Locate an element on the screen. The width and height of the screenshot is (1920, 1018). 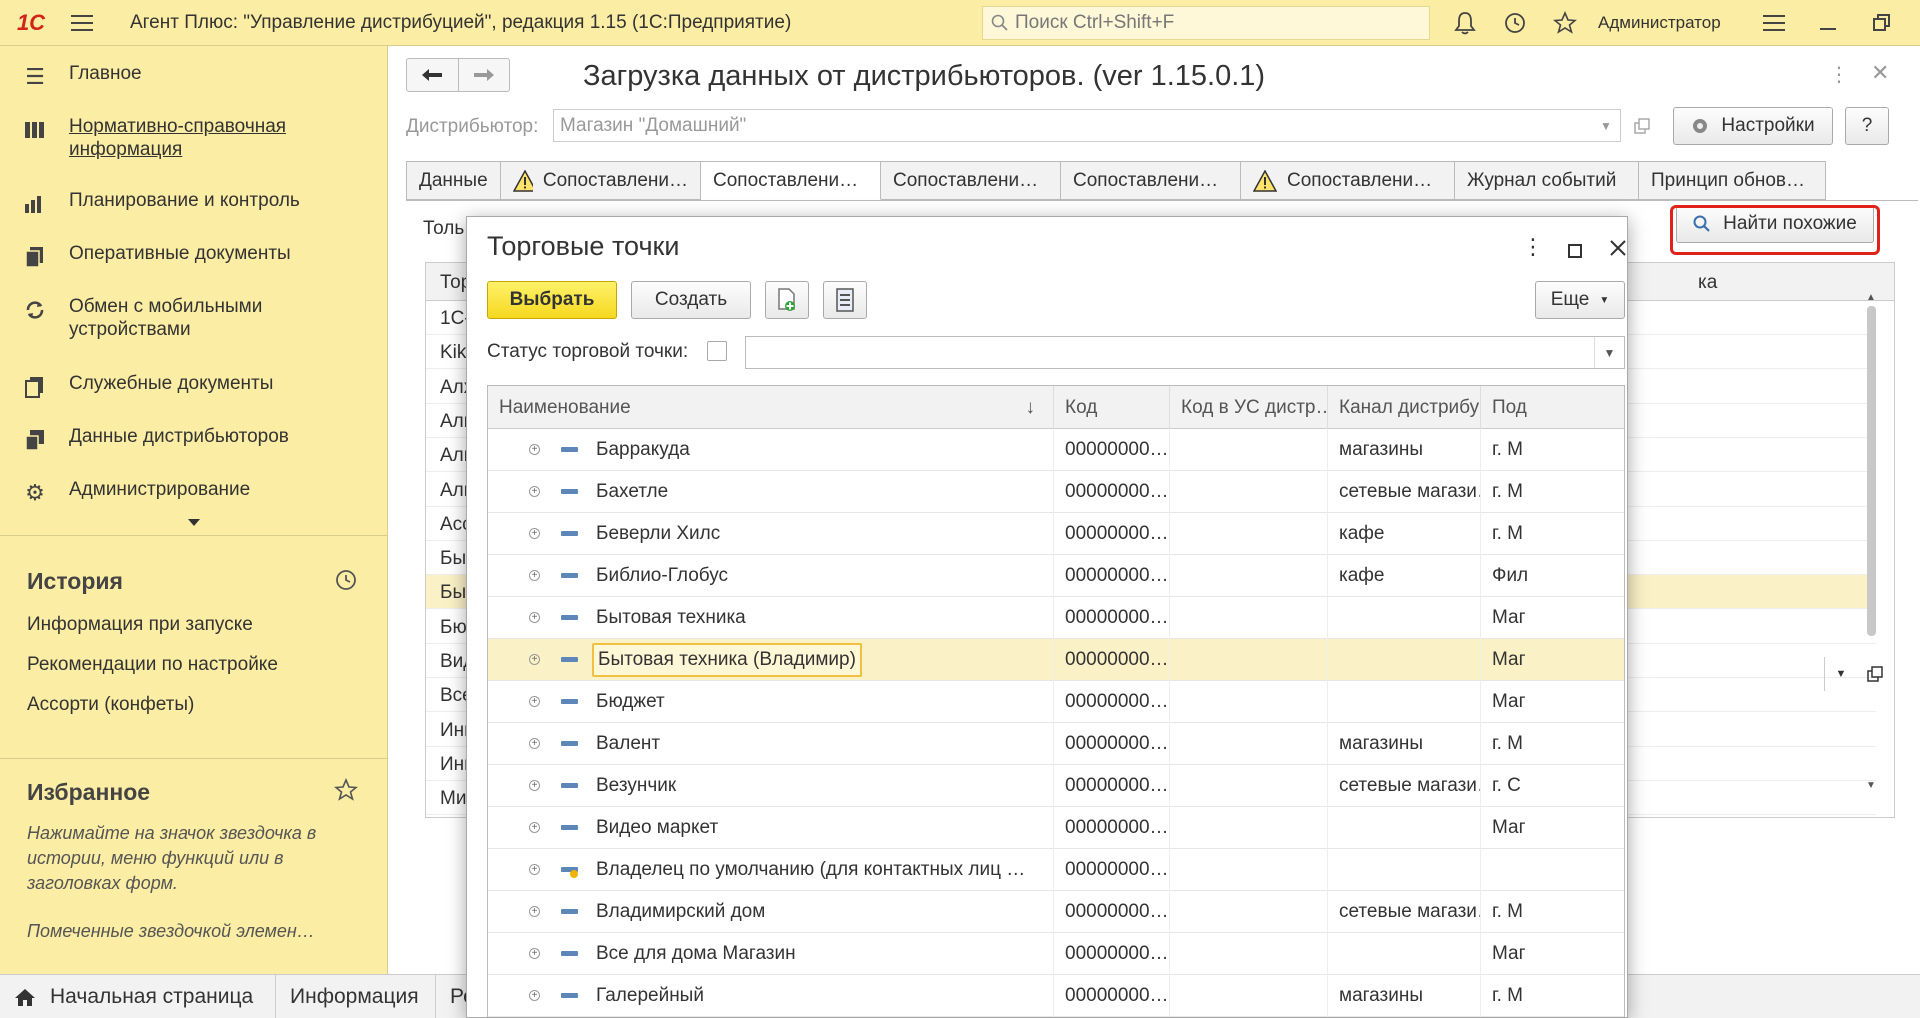
cell-name: Библио-Глобус is located at coordinates (662, 575).